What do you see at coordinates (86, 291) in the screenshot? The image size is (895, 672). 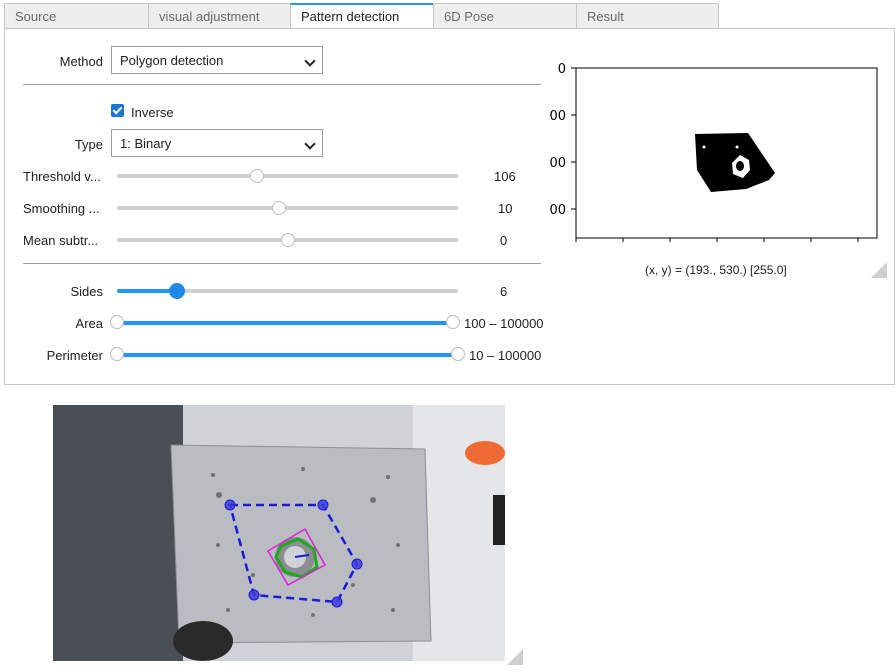 I see `sides-label: Sides` at bounding box center [86, 291].